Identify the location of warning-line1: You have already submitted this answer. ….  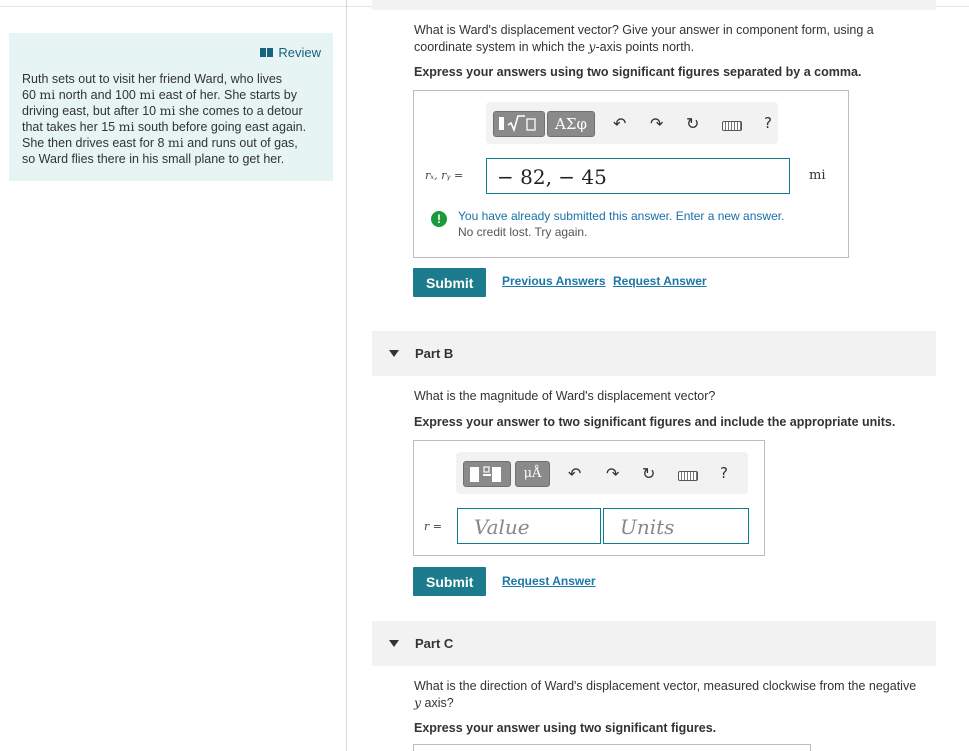
(621, 216).